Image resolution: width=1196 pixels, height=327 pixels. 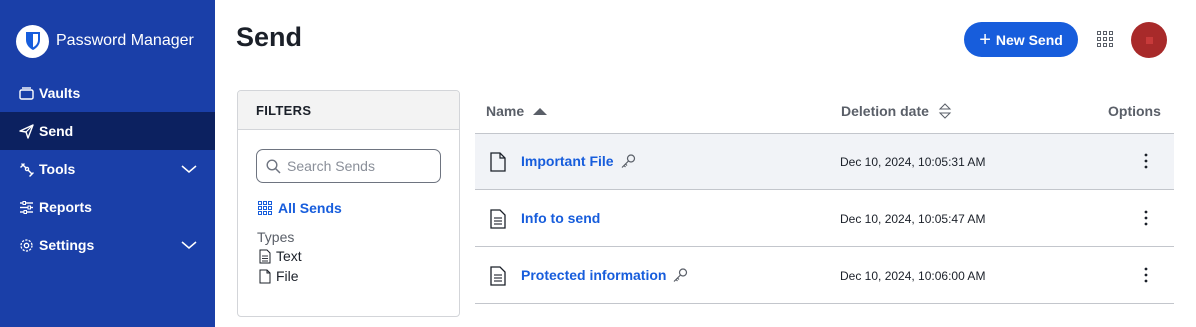 What do you see at coordinates (913, 162) in the screenshot?
I see `deletion-date: Dec 10, 2024, 10:05:31 AM` at bounding box center [913, 162].